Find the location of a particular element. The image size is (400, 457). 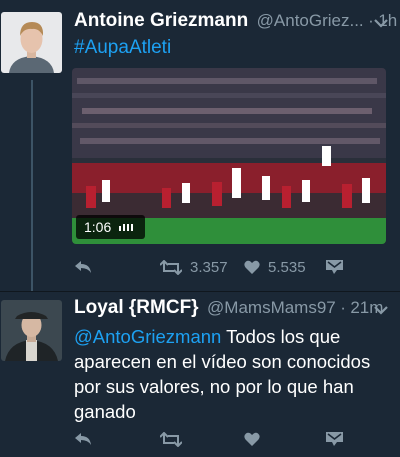

video-duration-badge: 1:06 is located at coordinates (111, 227).